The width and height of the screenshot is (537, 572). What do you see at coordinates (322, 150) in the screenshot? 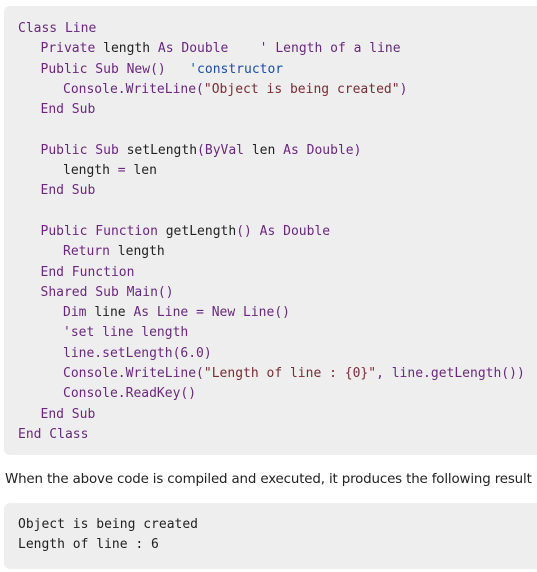
I see `code-token: As Double)` at bounding box center [322, 150].